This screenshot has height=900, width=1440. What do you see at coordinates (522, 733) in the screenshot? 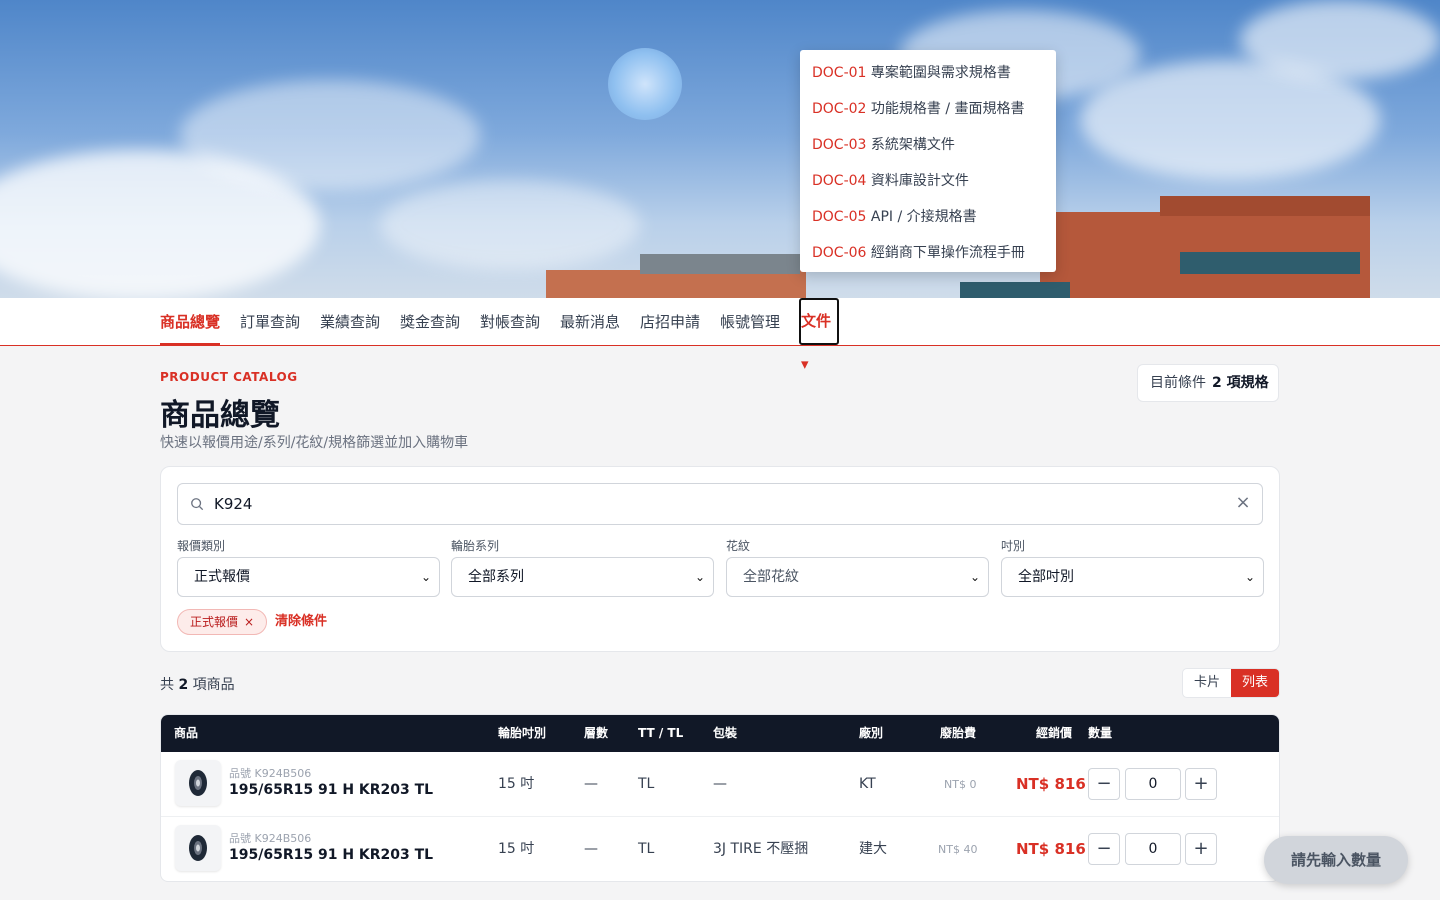
I see `col-tire-size: 輪胎吋別` at bounding box center [522, 733].